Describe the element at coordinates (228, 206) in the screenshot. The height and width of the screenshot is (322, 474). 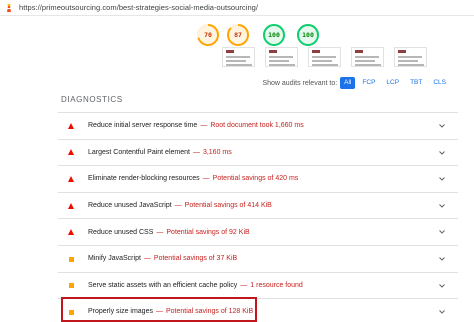
I see `audit-detail: Potential savings of 414 KiB` at that location.